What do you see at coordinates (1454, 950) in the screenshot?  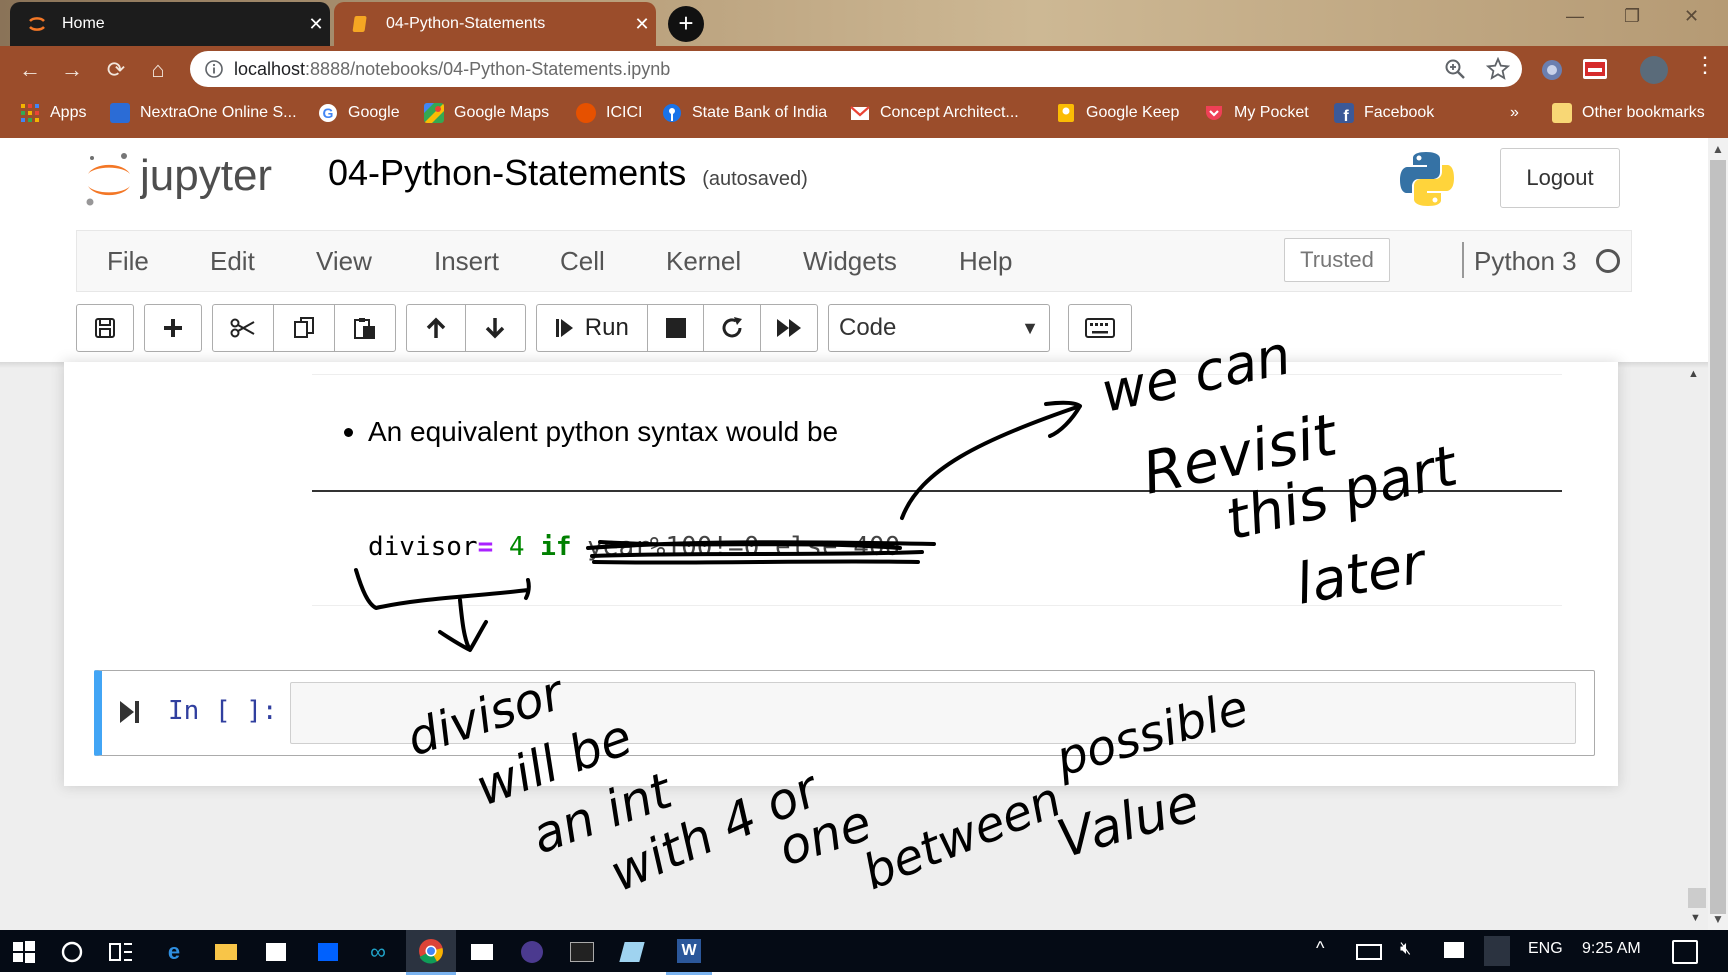 I see `dropbox-tray-icon` at bounding box center [1454, 950].